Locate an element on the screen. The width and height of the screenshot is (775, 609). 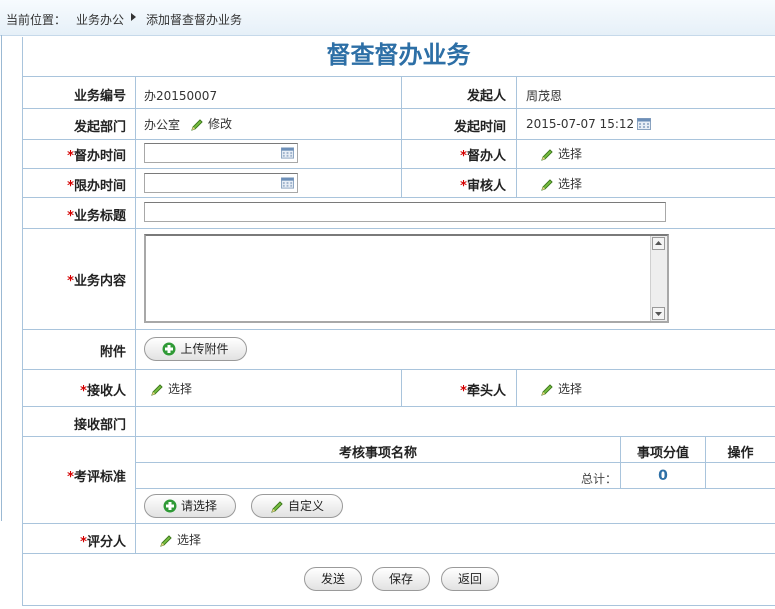
send-button: 发送 is located at coordinates (333, 579).